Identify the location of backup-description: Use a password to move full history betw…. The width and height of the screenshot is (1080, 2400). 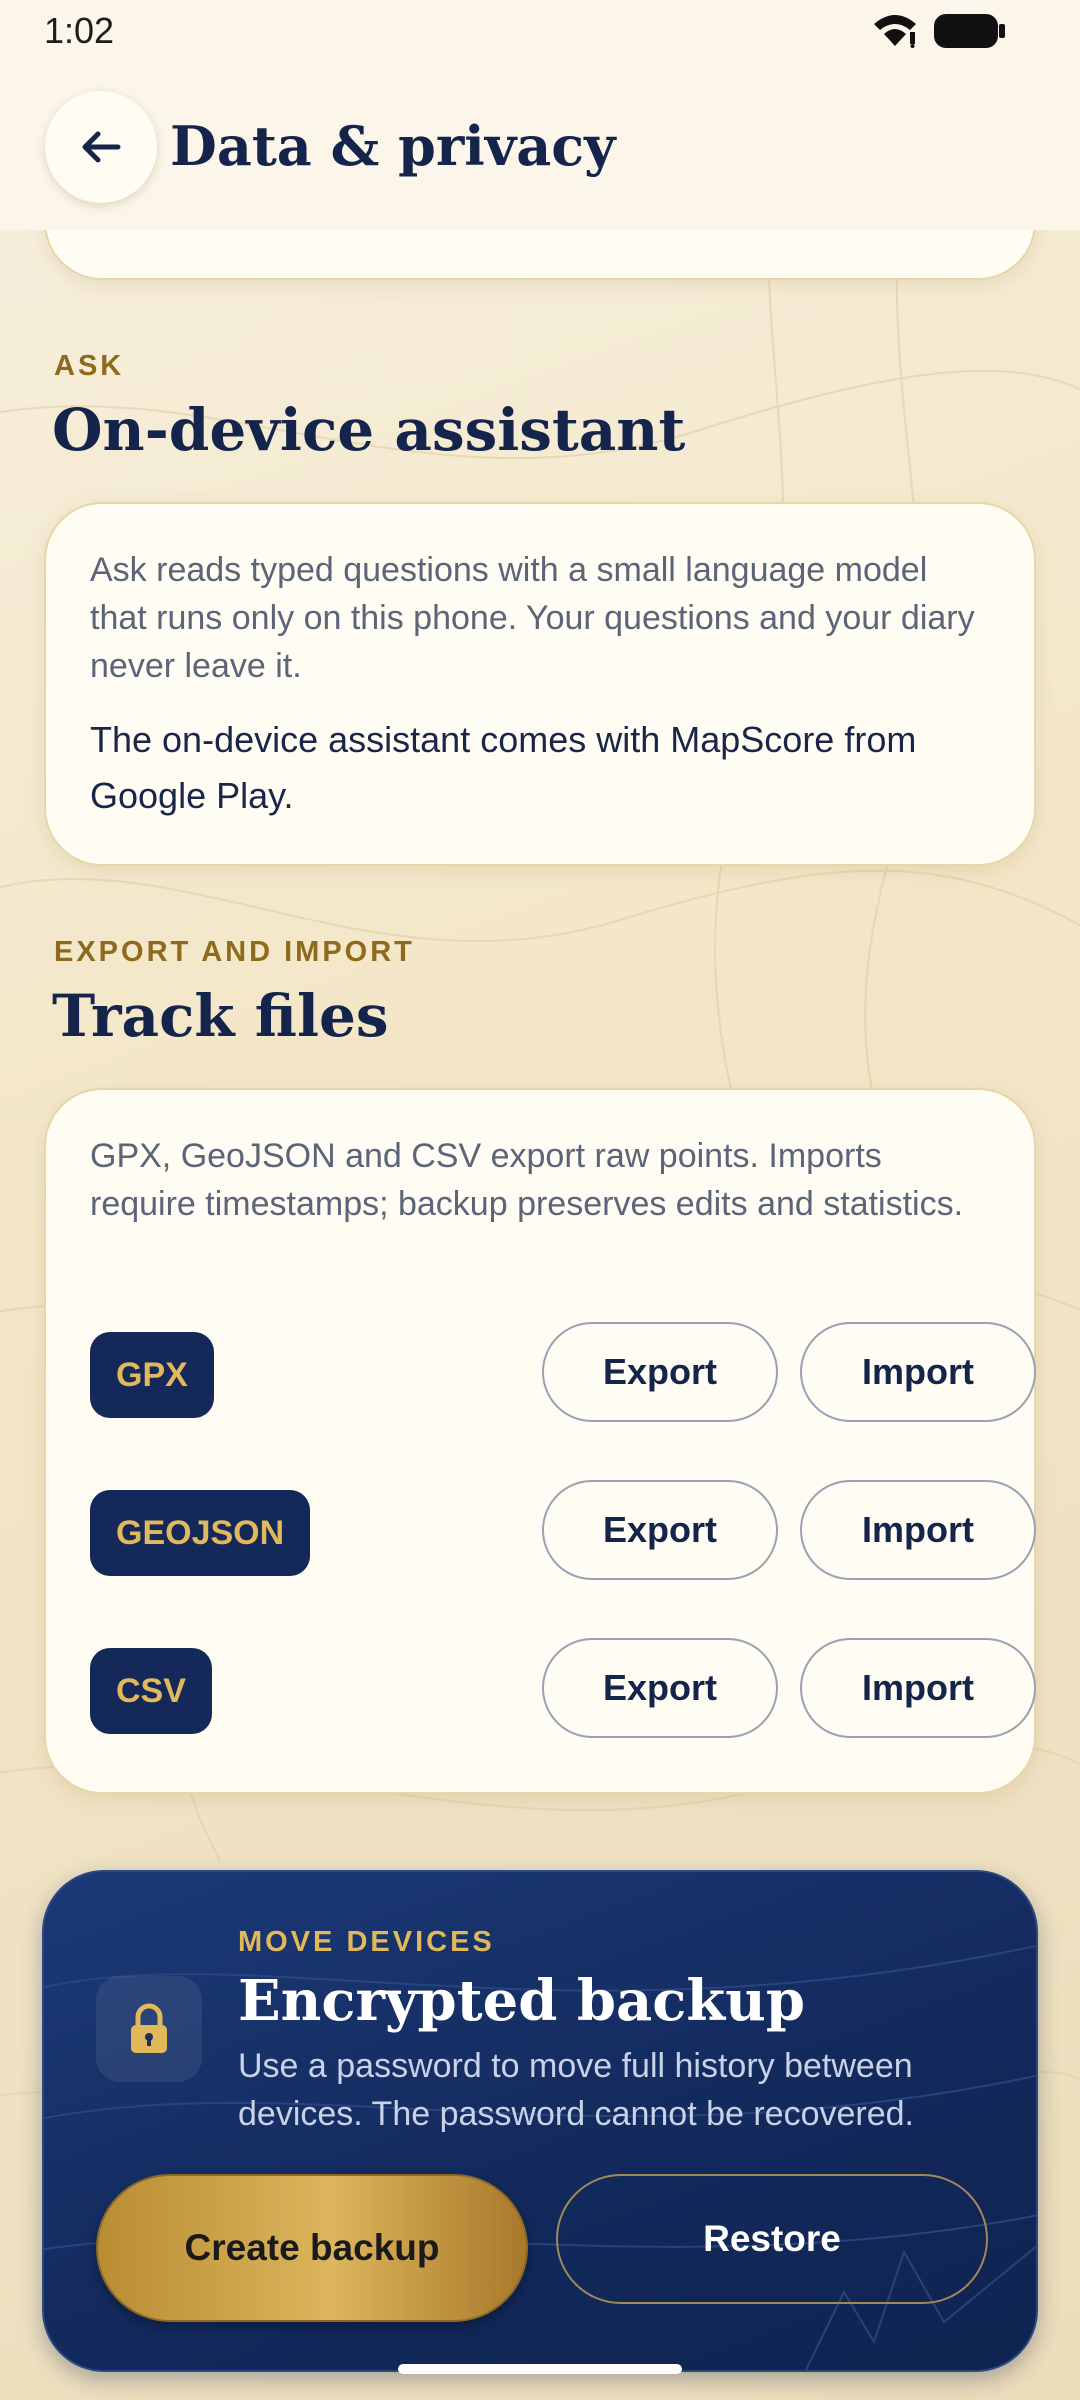
(576, 2090).